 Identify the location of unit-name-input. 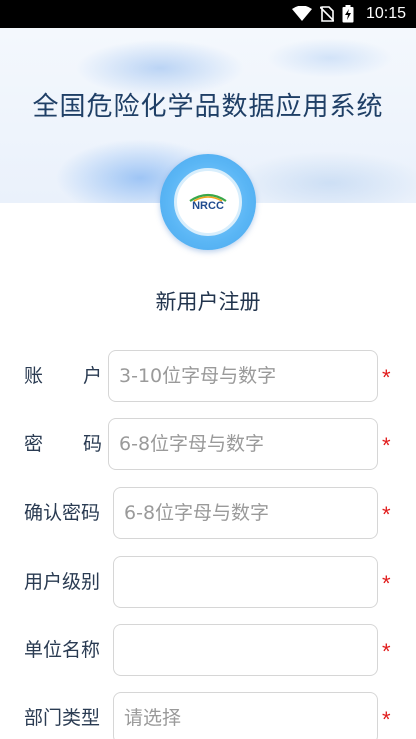
(245, 650).